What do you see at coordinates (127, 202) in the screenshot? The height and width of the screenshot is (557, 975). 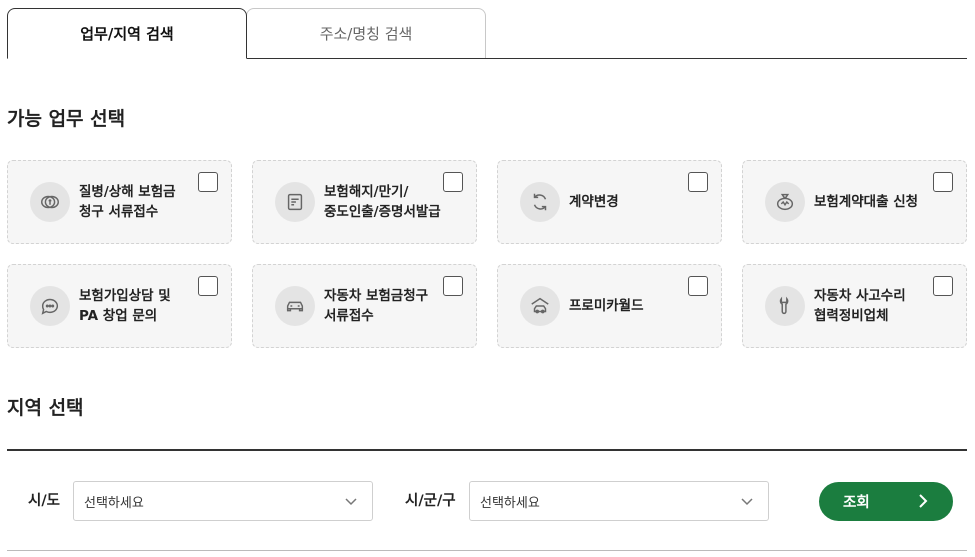 I see `service-label: 질병/상해 보험금 청구 서류접수` at bounding box center [127, 202].